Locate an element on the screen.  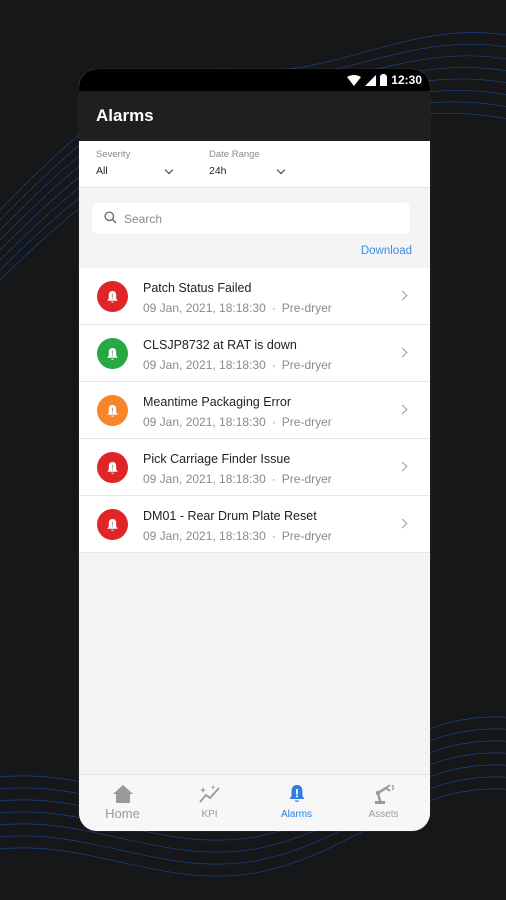
nav-kpi-label: KPI is located at coordinates (209, 814).